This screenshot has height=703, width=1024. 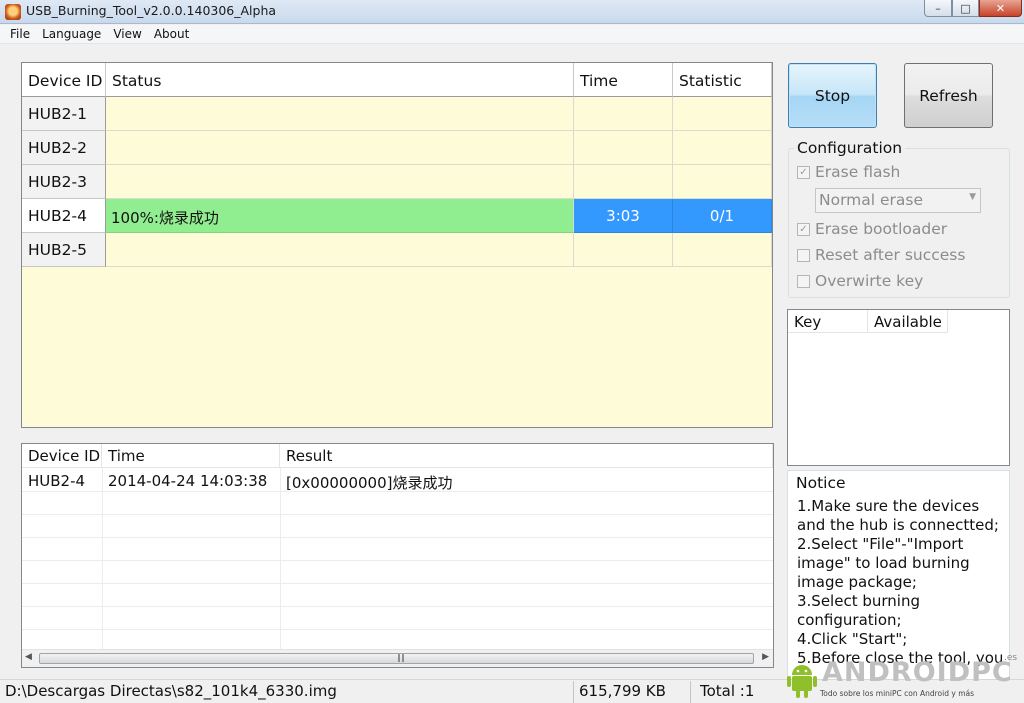 What do you see at coordinates (1011, 658) in the screenshot?
I see `watermark-tld: .es` at bounding box center [1011, 658].